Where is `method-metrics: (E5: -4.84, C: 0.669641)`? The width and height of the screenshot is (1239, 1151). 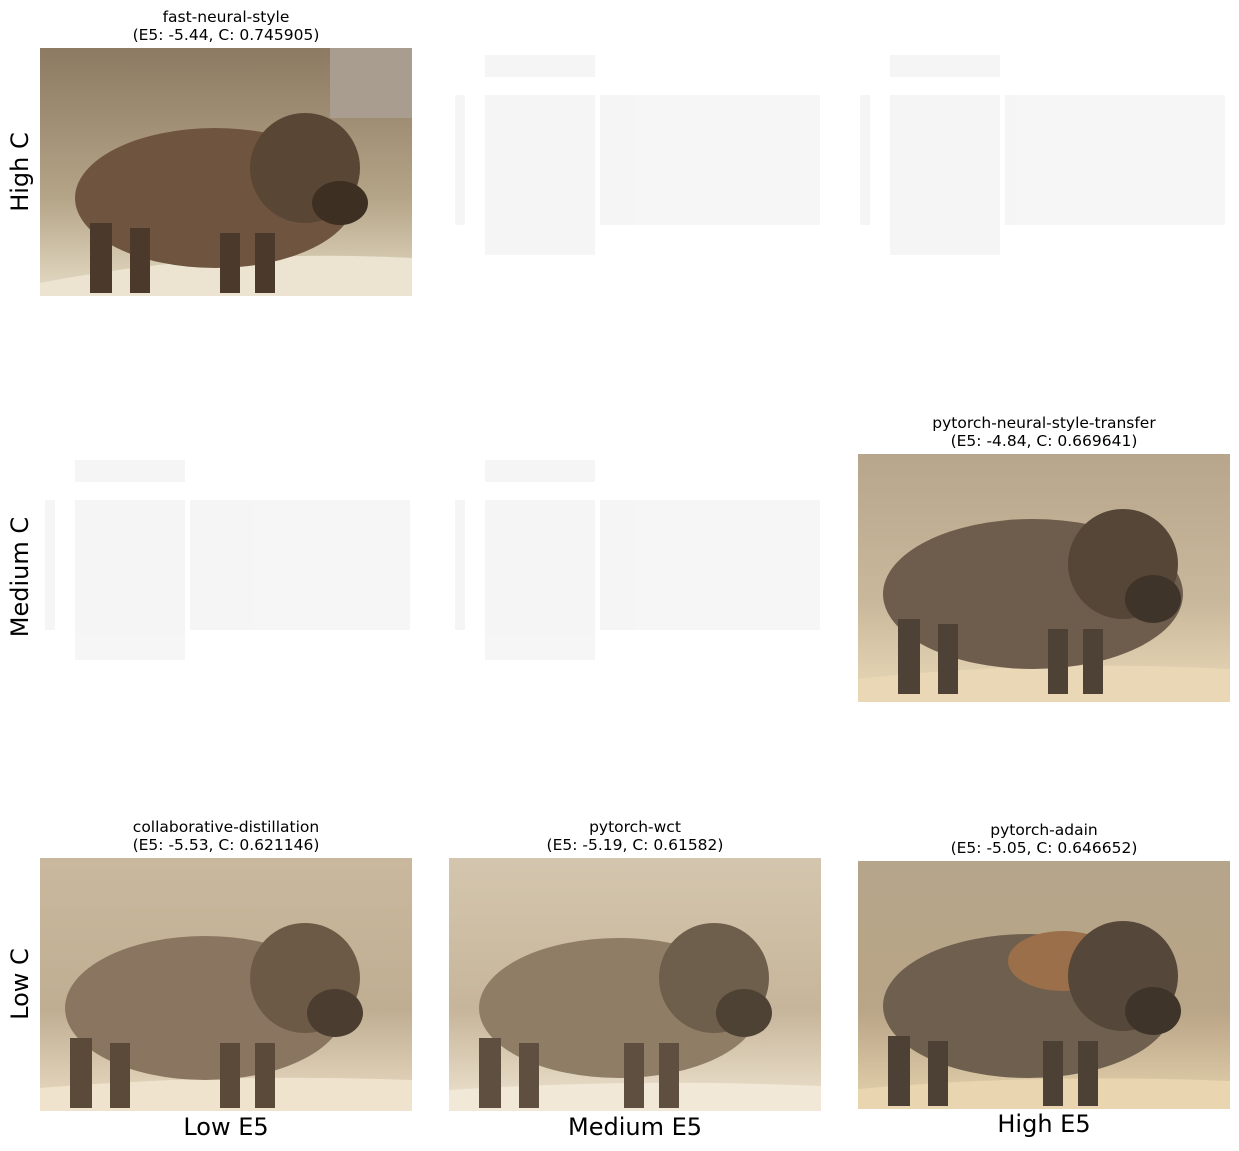 method-metrics: (E5: -4.84, C: 0.669641) is located at coordinates (1044, 441).